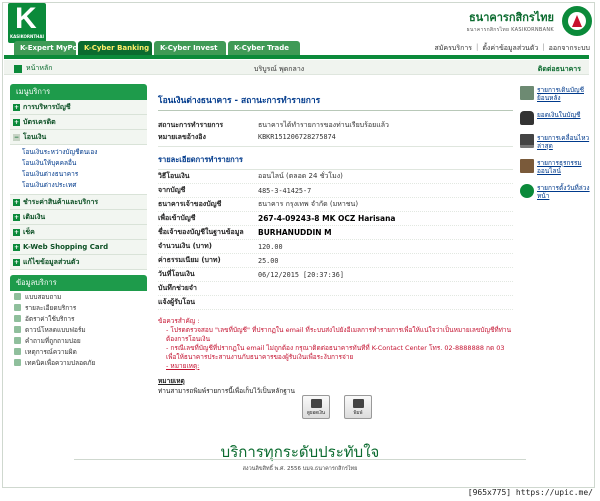  What do you see at coordinates (177, 302) in the screenshot?
I see `detail-label: แจ้งผู้รับโอน` at bounding box center [177, 302].